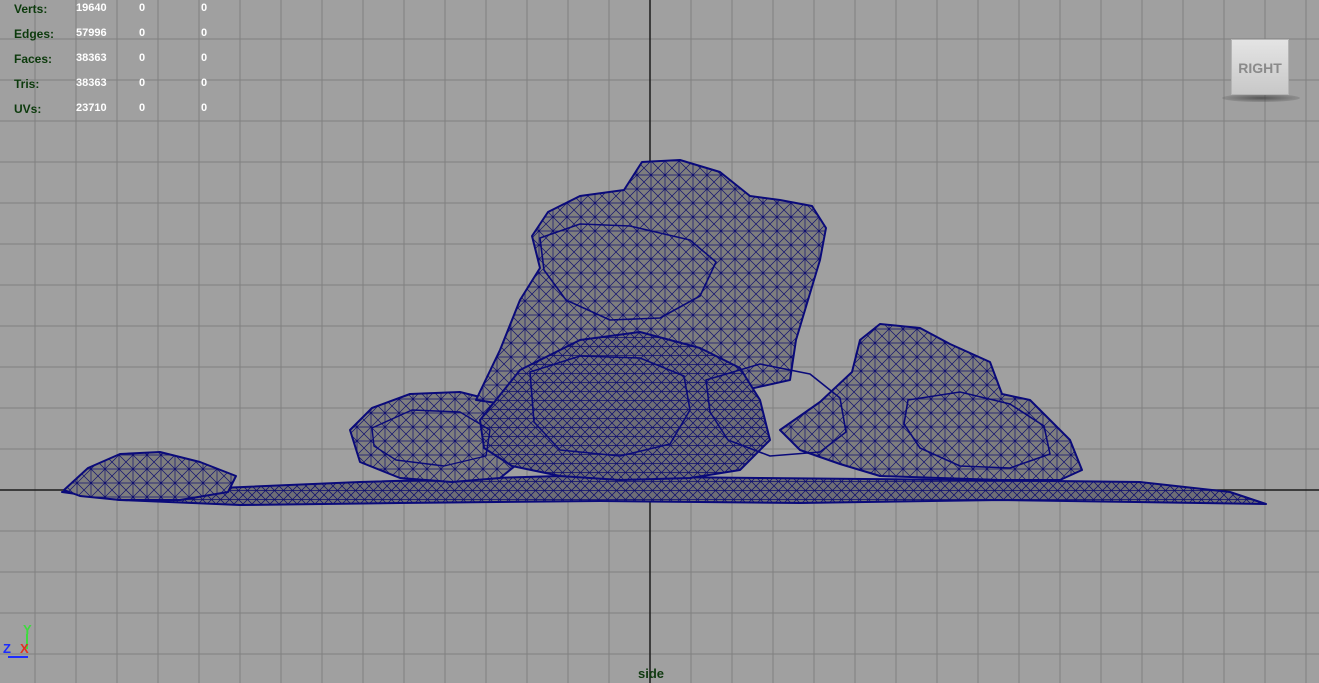 The height and width of the screenshot is (683, 1319). What do you see at coordinates (651, 673) in the screenshot?
I see `camera-name-label: side` at bounding box center [651, 673].